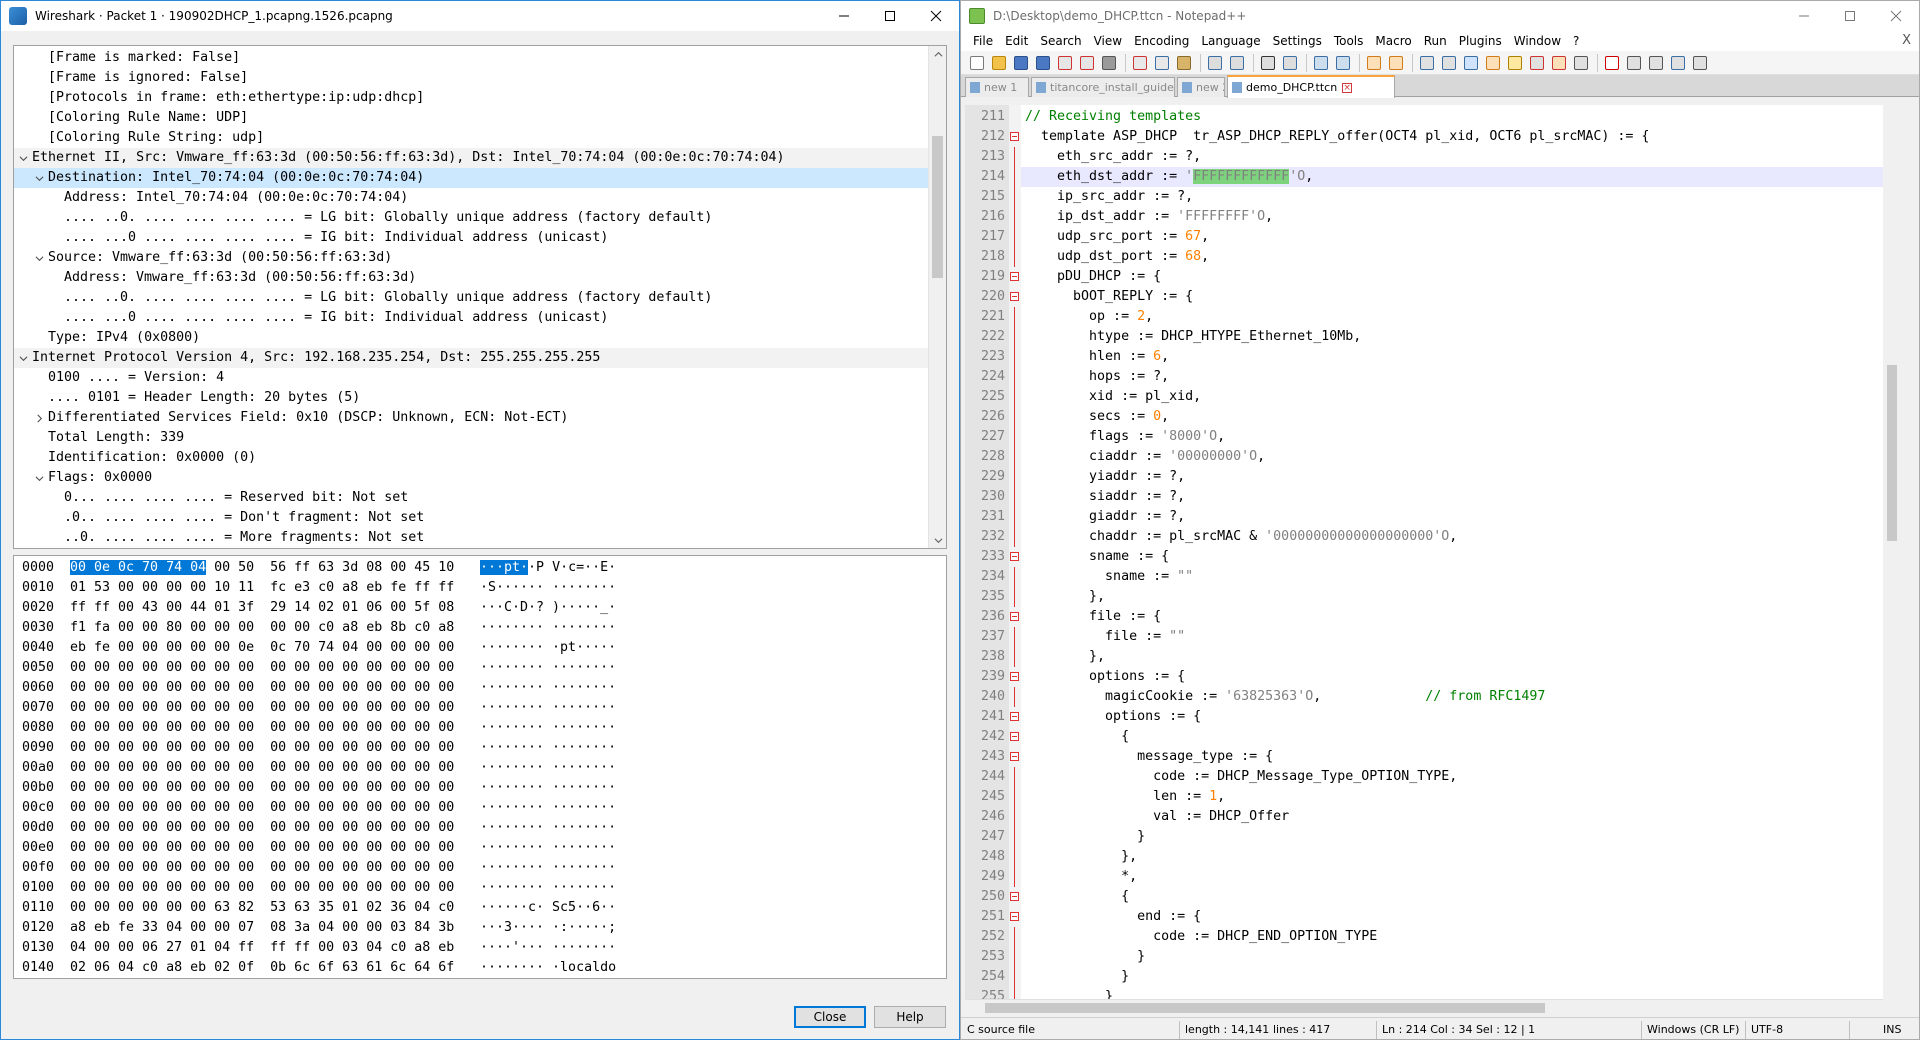  What do you see at coordinates (1432, 737) in the screenshot?
I see `code-line: 242 {` at bounding box center [1432, 737].